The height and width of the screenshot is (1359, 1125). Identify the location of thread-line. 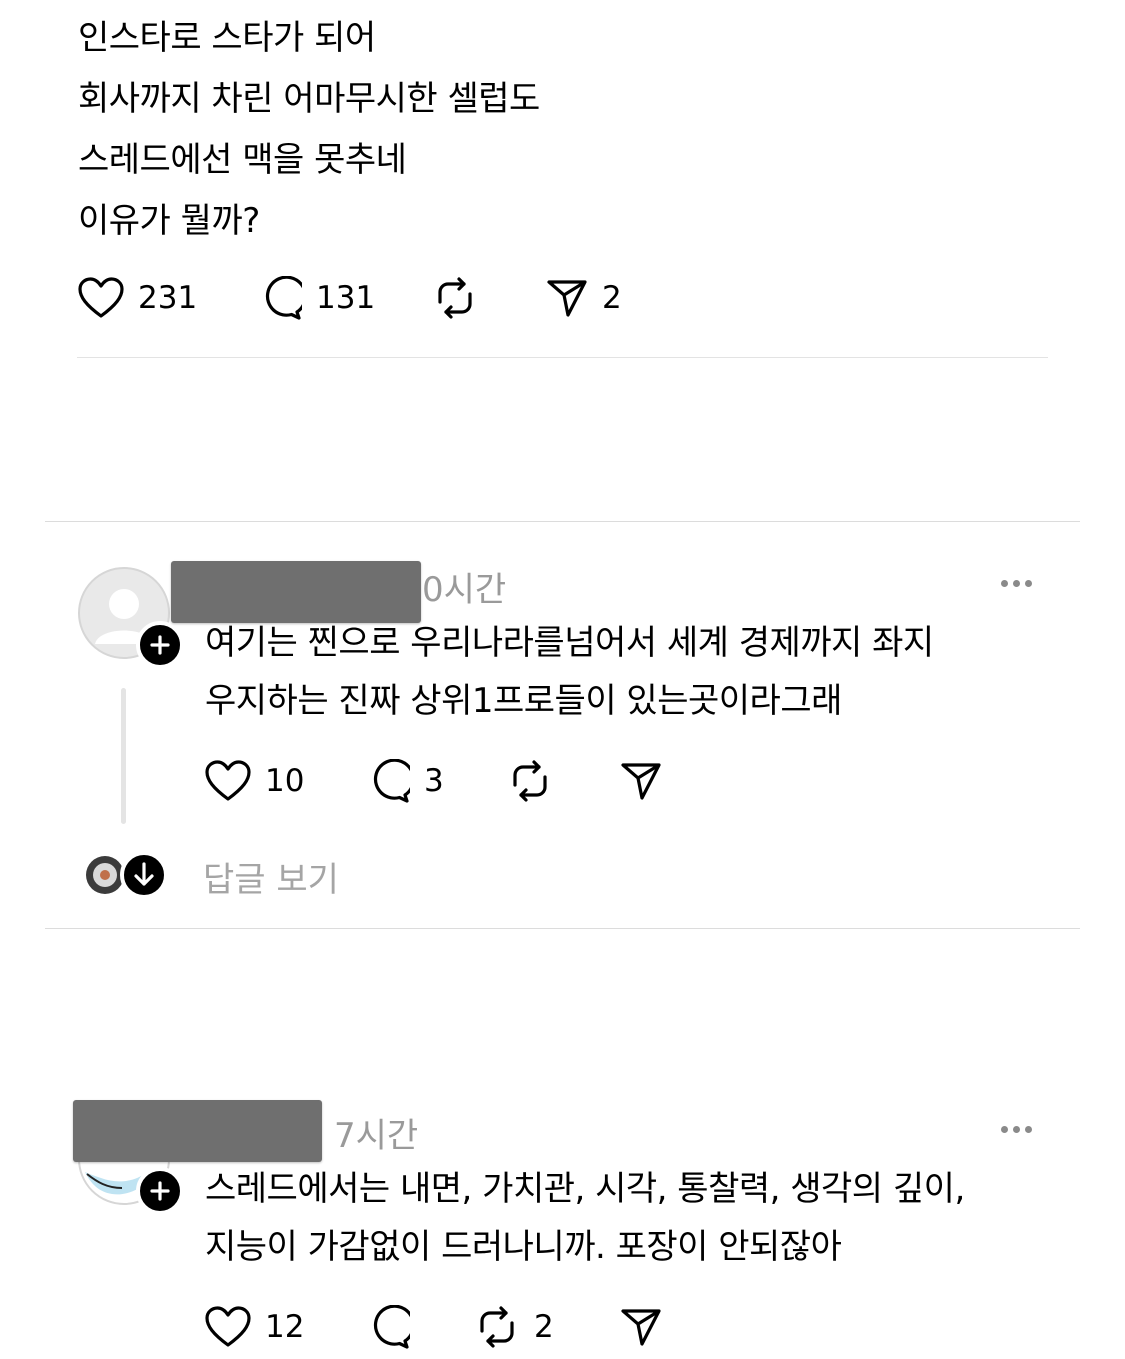
(123, 756).